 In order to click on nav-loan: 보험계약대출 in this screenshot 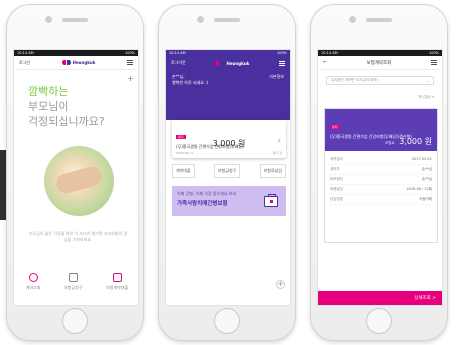, I will do `click(117, 282)`.